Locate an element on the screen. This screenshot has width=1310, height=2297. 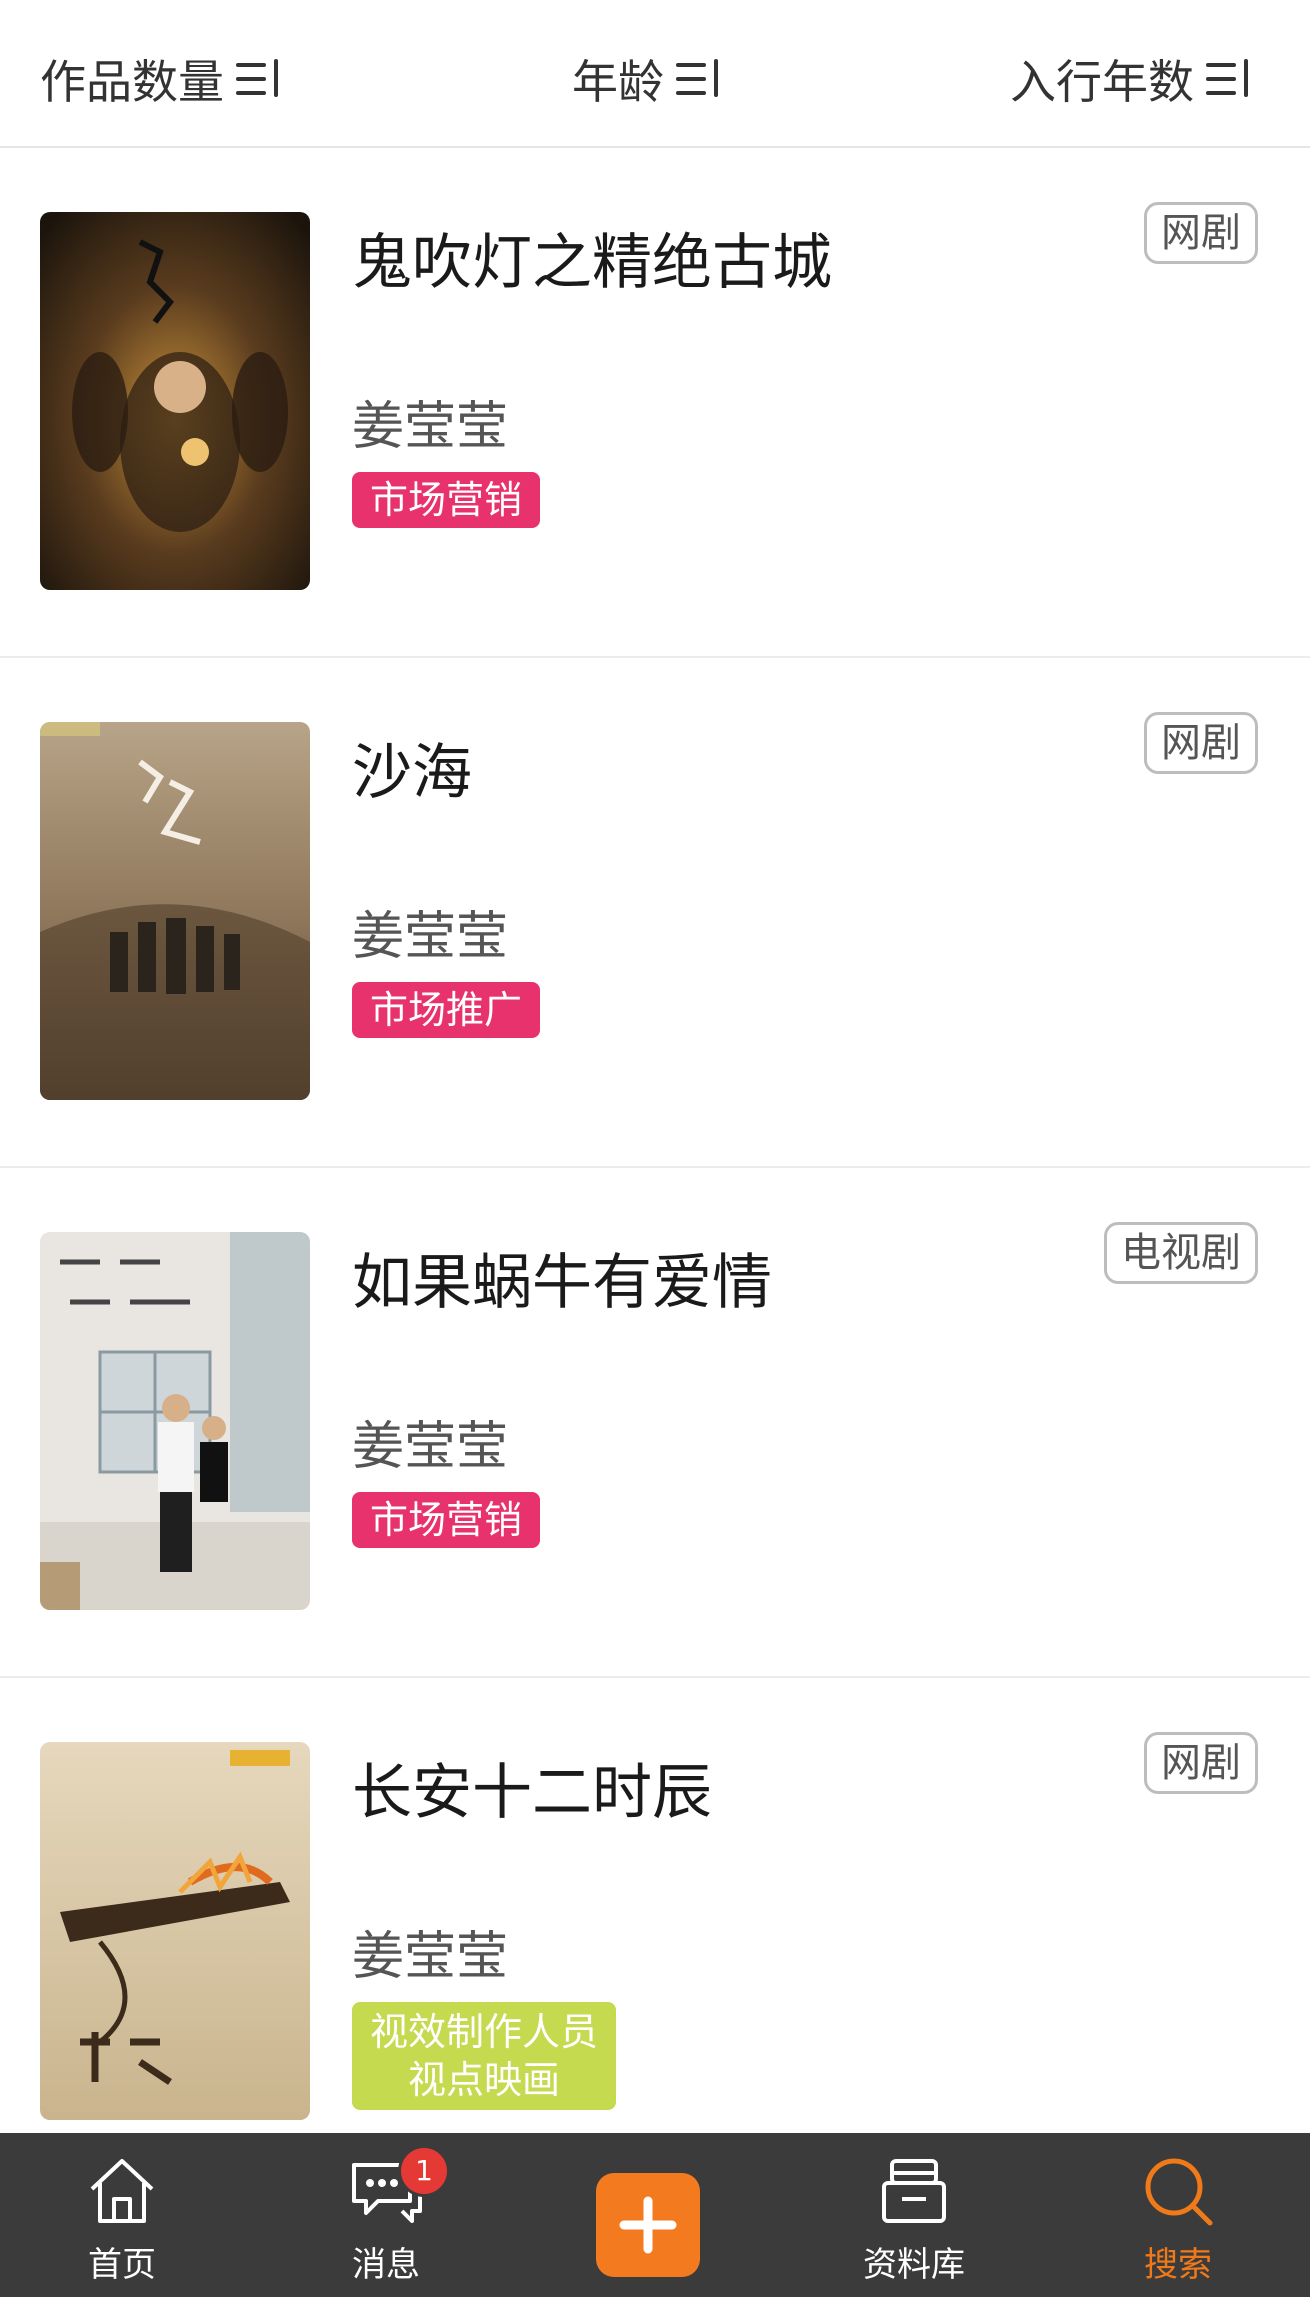
filter-age: 年龄 is located at coordinates (647, 79).